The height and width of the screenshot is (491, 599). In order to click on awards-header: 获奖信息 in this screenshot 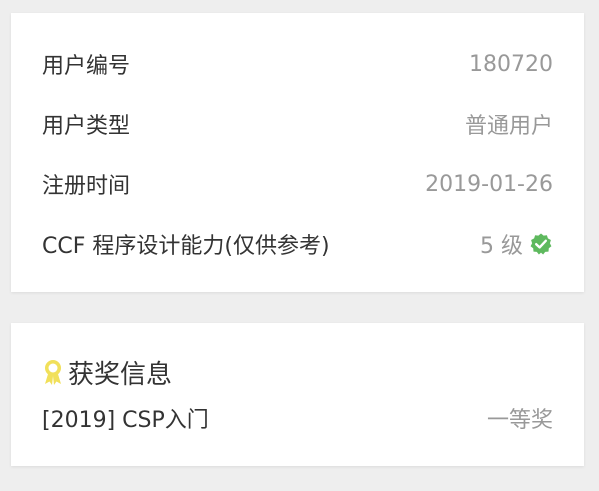, I will do `click(107, 373)`.